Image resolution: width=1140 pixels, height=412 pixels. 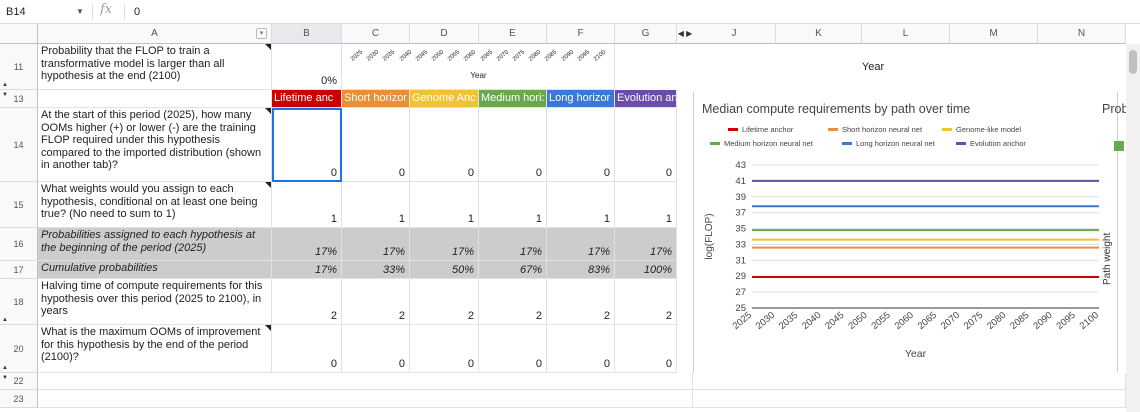 I want to click on hypothesis-header-5: Long horizor, so click(x=581, y=99).